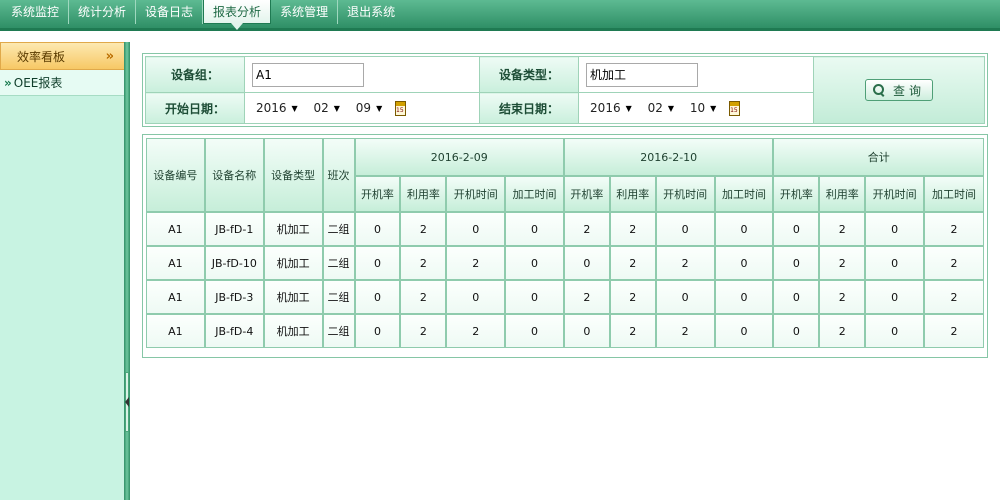 This screenshot has height=500, width=1000. What do you see at coordinates (38, 83) in the screenshot?
I see `sidebar-item-label: OEE报表` at bounding box center [38, 83].